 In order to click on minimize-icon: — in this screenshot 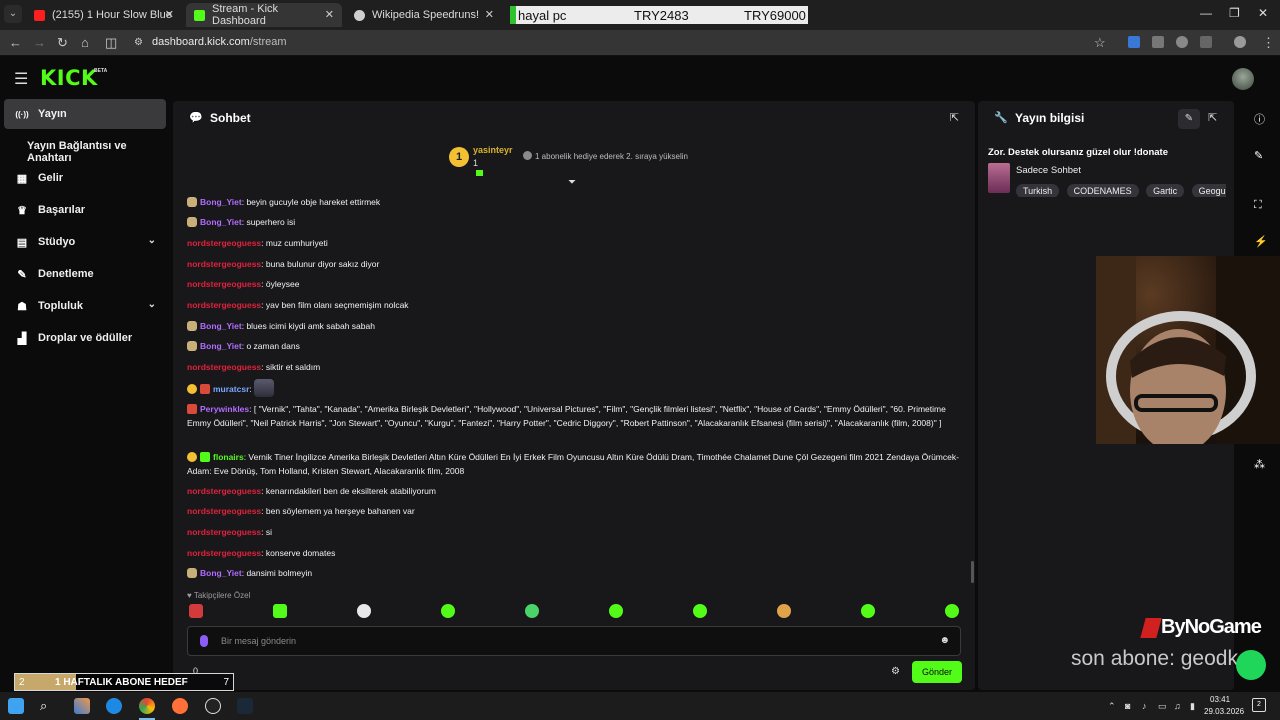, I will do `click(1206, 13)`.